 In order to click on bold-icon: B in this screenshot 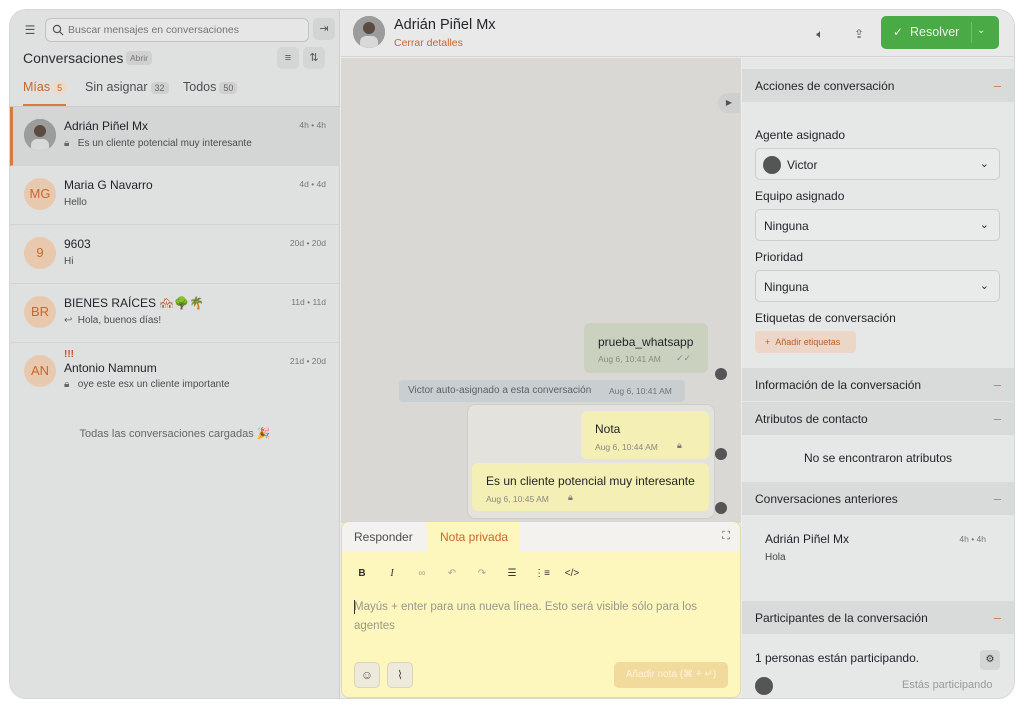, I will do `click(362, 574)`.